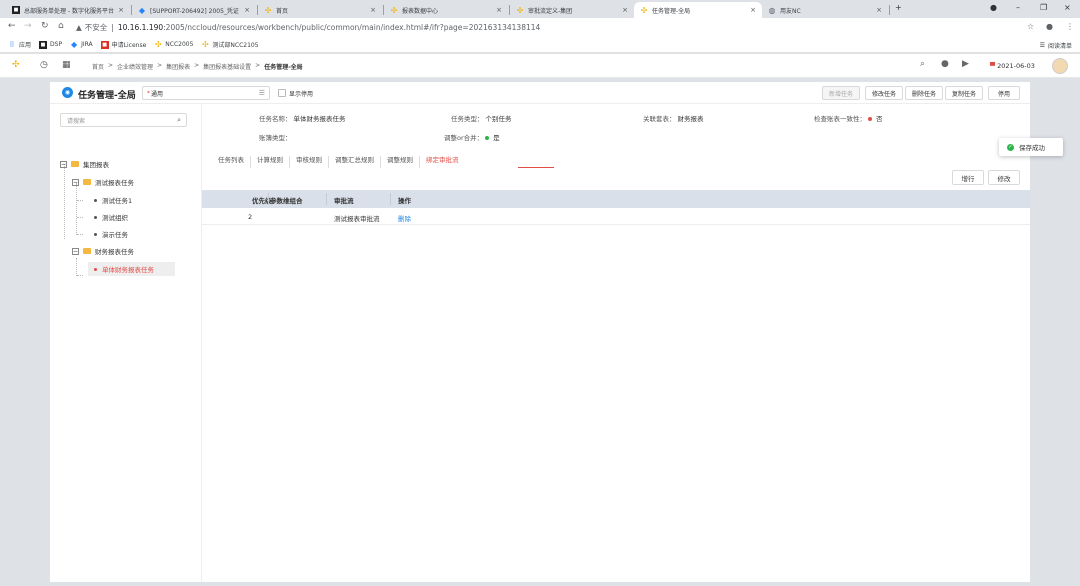 Image resolution: width=1080 pixels, height=586 pixels. What do you see at coordinates (404, 200) in the screenshot?
I see `column-header-action: 操作` at bounding box center [404, 200].